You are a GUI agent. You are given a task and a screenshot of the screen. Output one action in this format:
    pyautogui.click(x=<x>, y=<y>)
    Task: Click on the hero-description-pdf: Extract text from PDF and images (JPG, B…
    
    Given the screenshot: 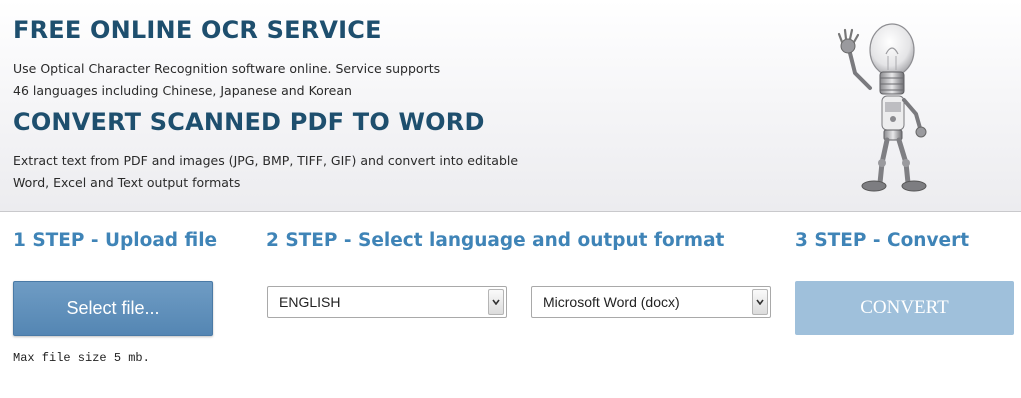 What is the action you would take?
    pyautogui.click(x=293, y=172)
    